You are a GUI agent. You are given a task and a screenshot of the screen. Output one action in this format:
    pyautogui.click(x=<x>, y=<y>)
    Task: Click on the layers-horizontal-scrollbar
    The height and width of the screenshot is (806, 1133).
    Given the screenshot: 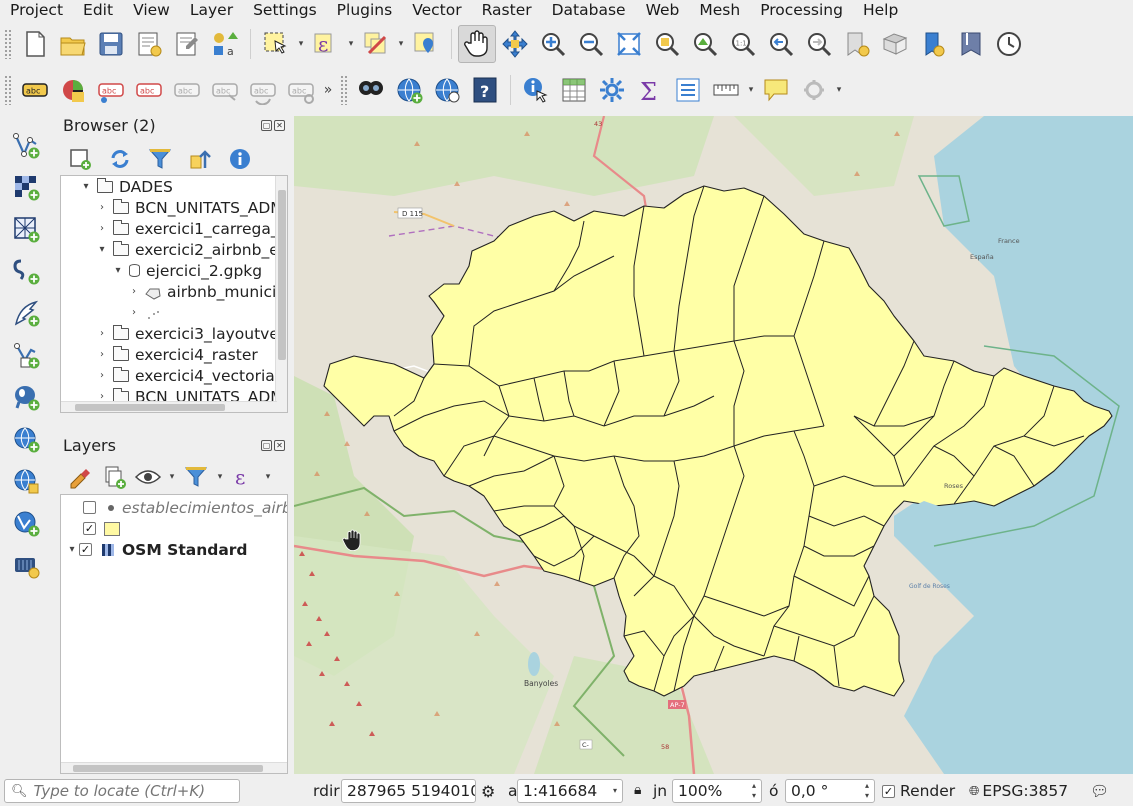 What is the action you would take?
    pyautogui.click(x=174, y=767)
    